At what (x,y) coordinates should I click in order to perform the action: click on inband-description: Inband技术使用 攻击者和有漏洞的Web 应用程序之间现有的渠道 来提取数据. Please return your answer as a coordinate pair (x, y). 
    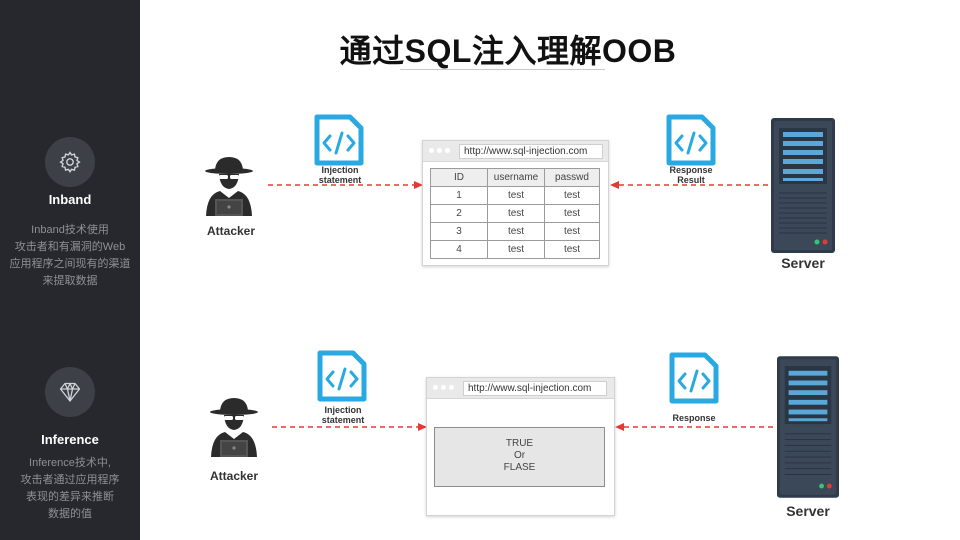
    Looking at the image, I should click on (70, 256).